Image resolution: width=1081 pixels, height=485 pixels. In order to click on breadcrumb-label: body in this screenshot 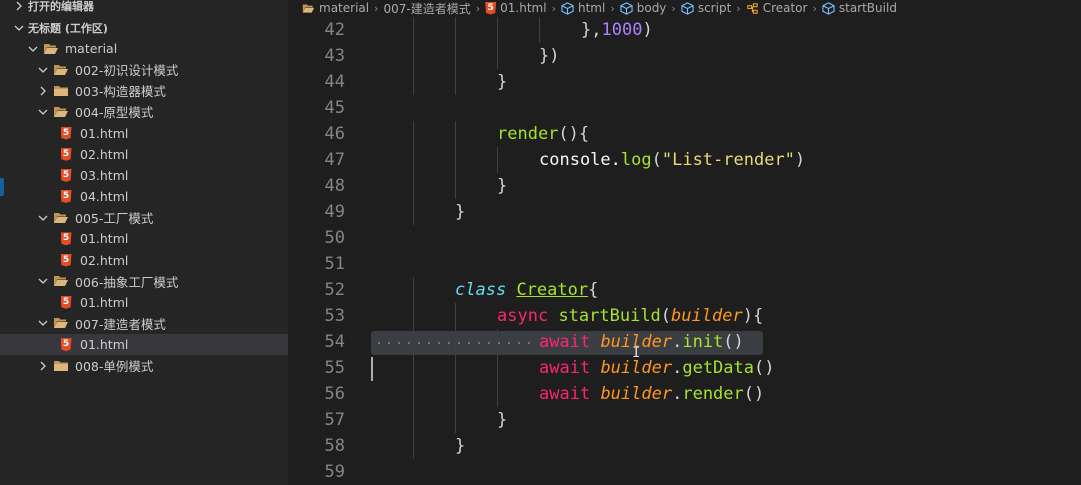, I will do `click(651, 8)`.